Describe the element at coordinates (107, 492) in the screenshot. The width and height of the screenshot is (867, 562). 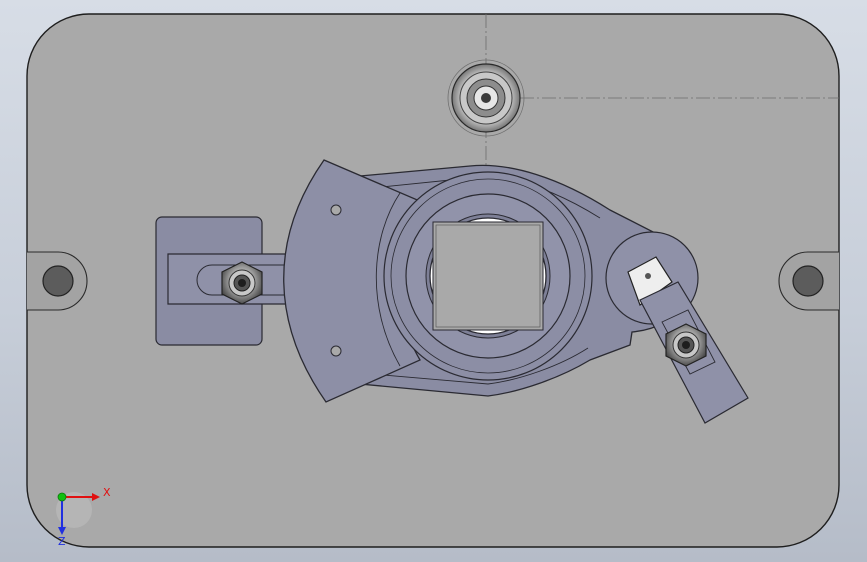
I see `x-axis-label: X` at that location.